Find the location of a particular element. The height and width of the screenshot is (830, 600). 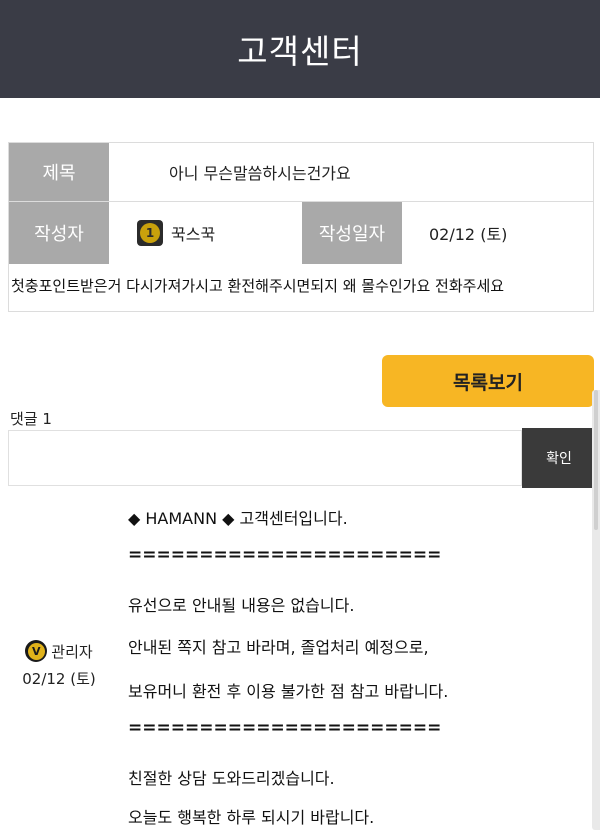

level-badge-number: 1 is located at coordinates (150, 233).